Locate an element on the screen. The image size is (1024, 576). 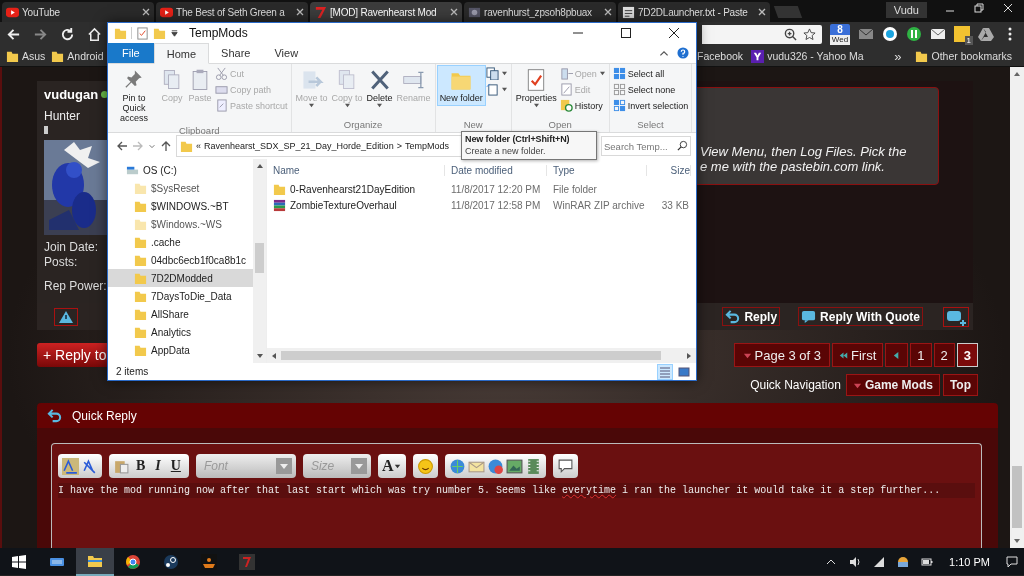
remove-format-icon is located at coordinates (89, 466).